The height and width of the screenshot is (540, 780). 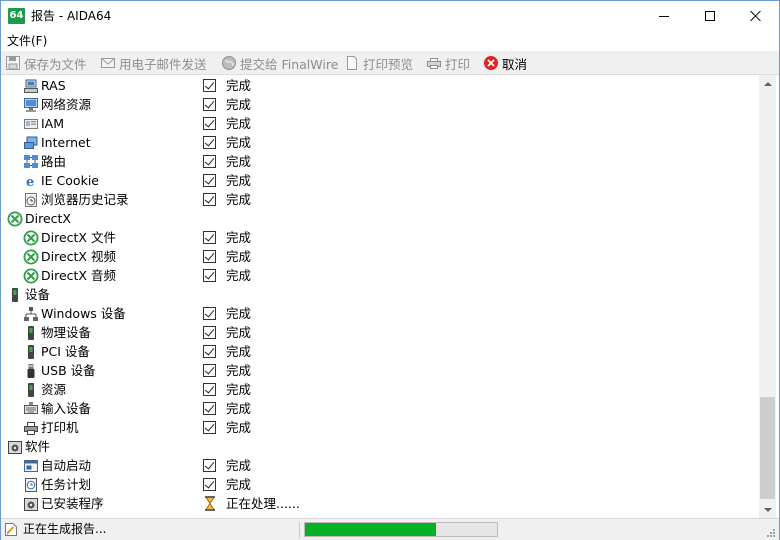 What do you see at coordinates (31, 314) in the screenshot?
I see `windows-devices-icon` at bounding box center [31, 314].